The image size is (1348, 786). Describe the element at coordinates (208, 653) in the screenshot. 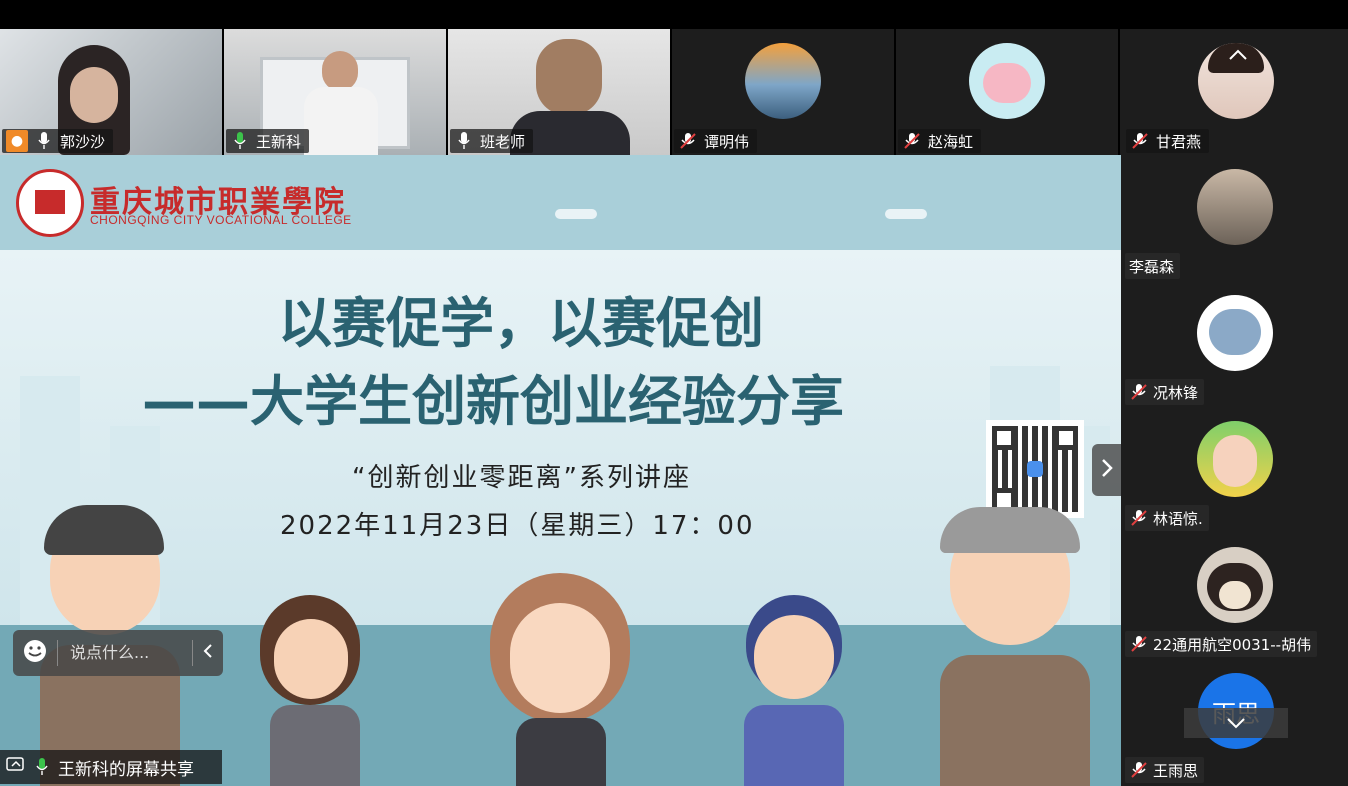

I see `collapse-chevron-icon` at that location.